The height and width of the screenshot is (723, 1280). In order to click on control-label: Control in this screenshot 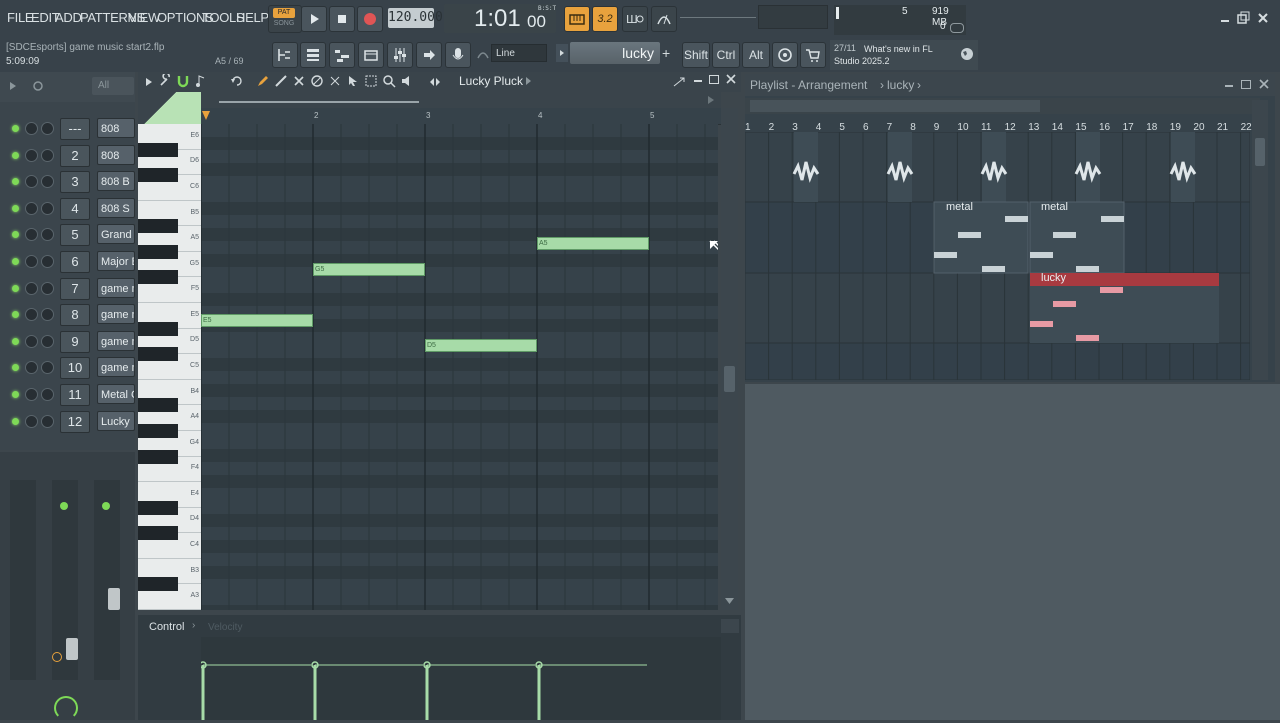, I will do `click(166, 627)`.